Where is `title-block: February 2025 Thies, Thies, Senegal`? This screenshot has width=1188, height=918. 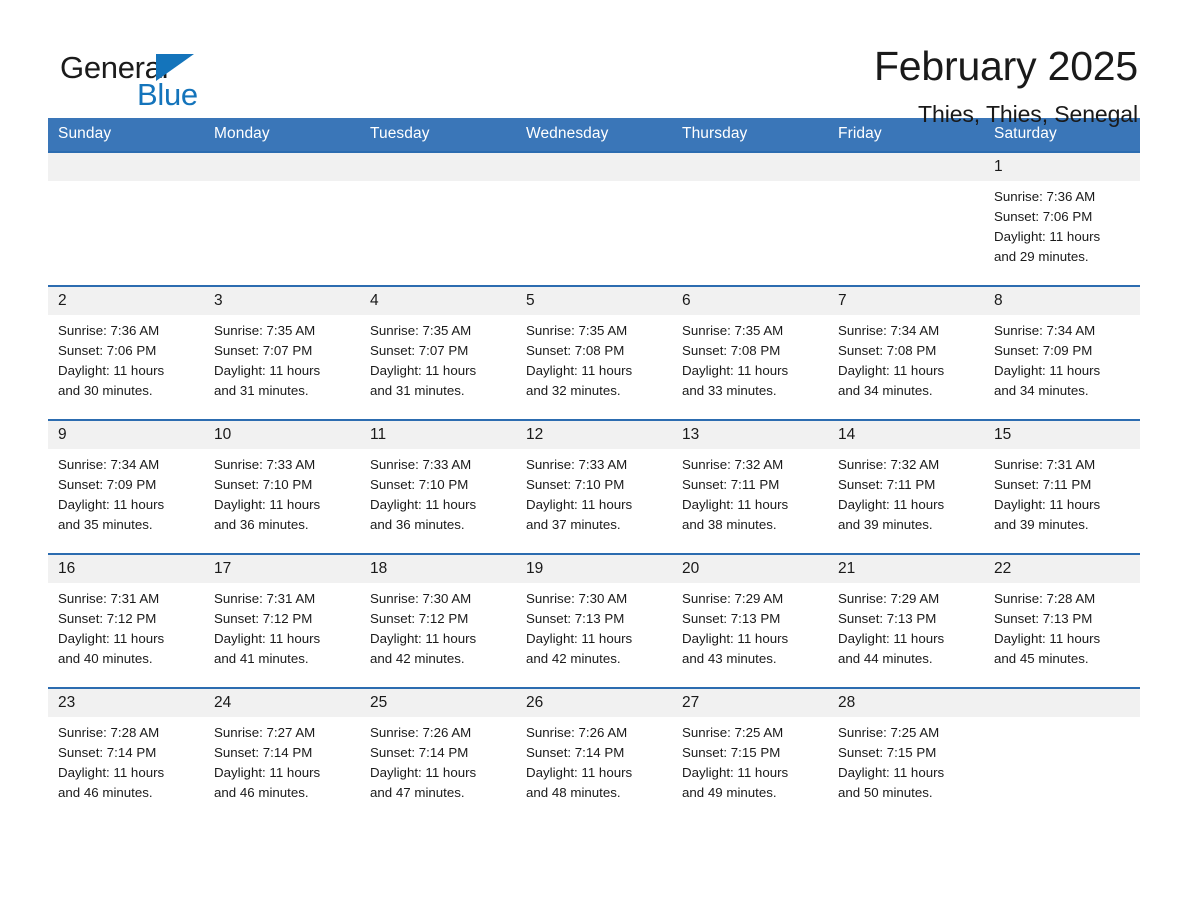
title-block: February 2025 Thies, Thies, Senegal is located at coordinates (1007, 85).